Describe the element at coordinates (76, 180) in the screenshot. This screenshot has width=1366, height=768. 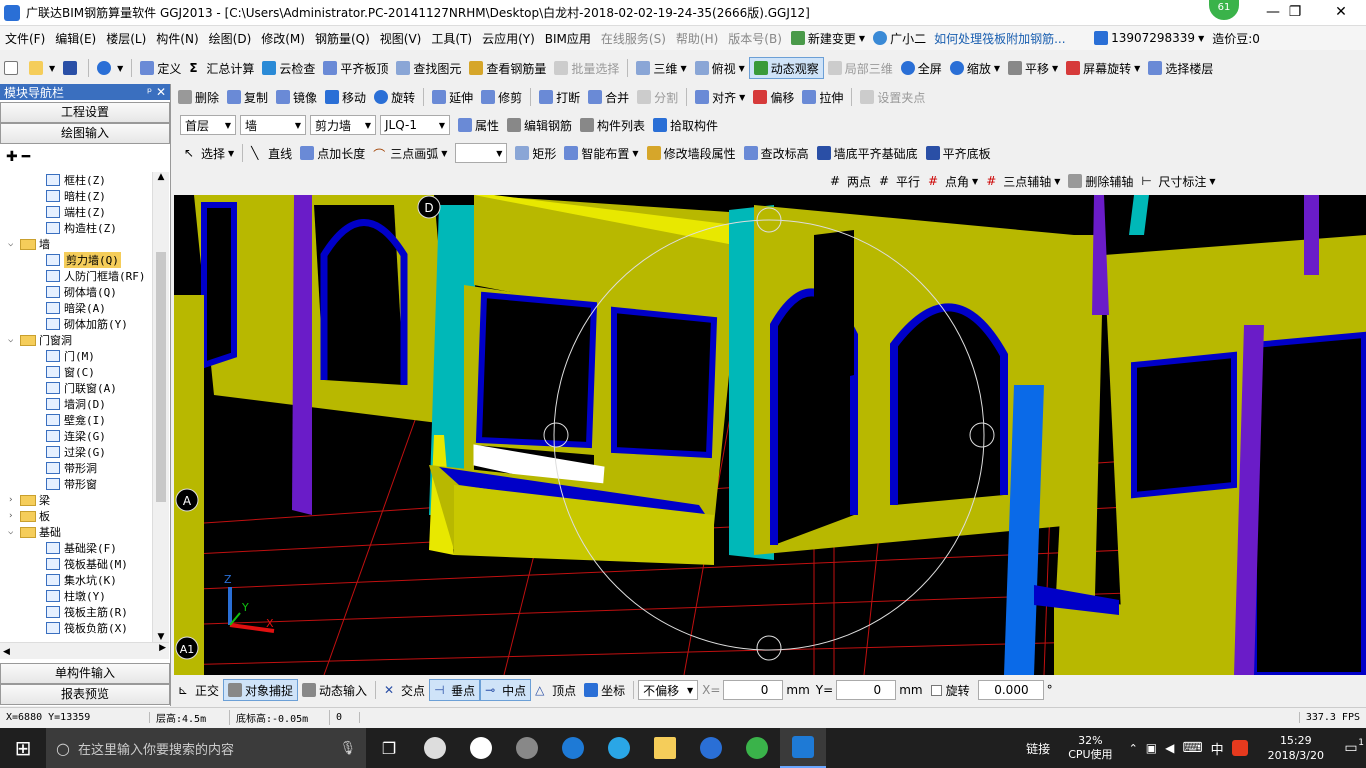
I see `tree-item: 框柱(Z)` at that location.